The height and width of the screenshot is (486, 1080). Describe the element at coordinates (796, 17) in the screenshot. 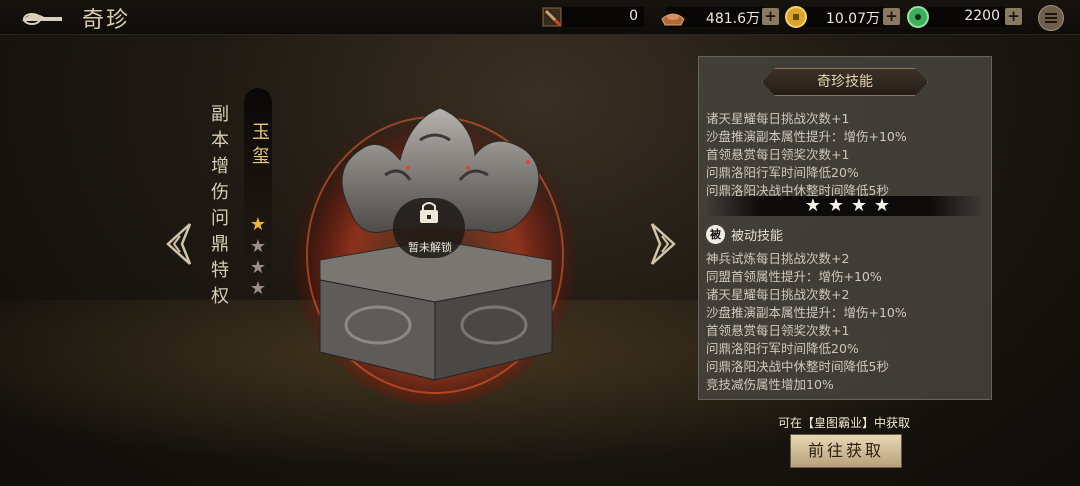

I see `gold-coin-icon` at that location.